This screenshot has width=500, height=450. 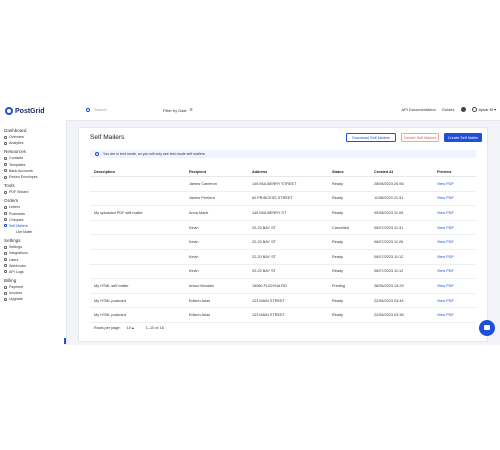 I want to click on page-range: 1–10 of 16, so click(x=154, y=327).